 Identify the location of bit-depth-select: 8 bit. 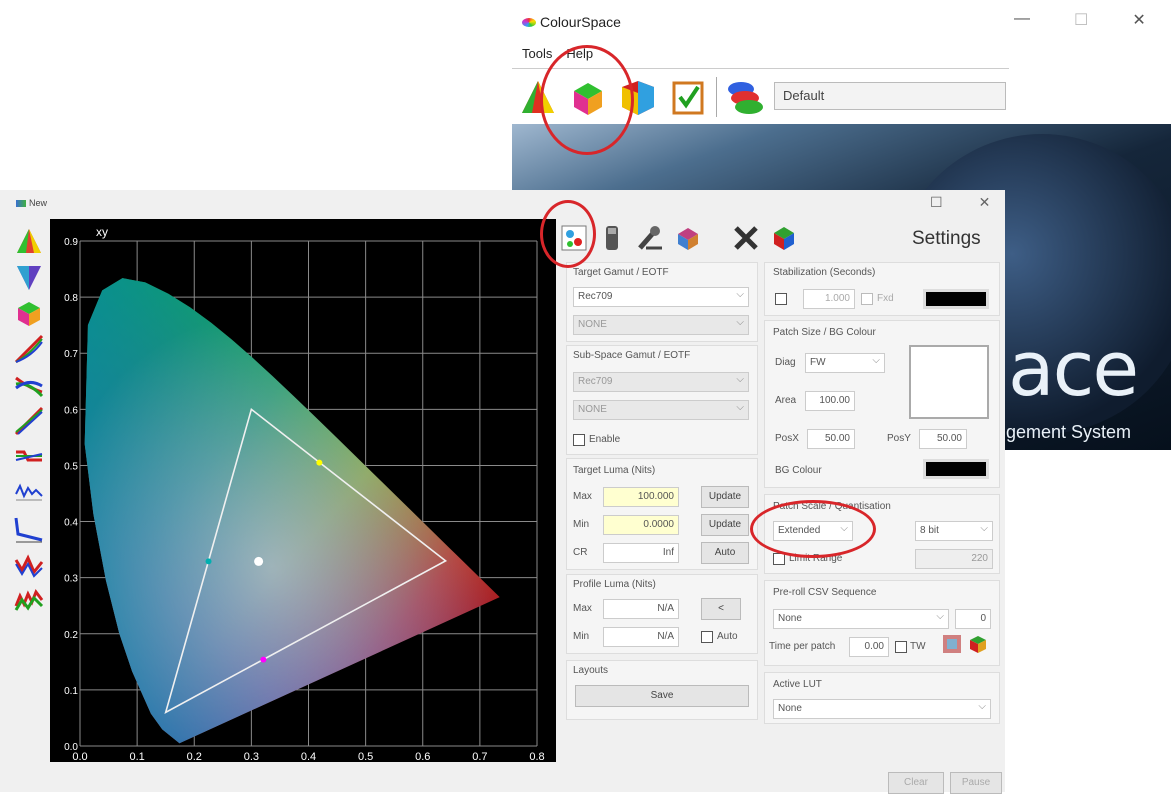
(954, 531).